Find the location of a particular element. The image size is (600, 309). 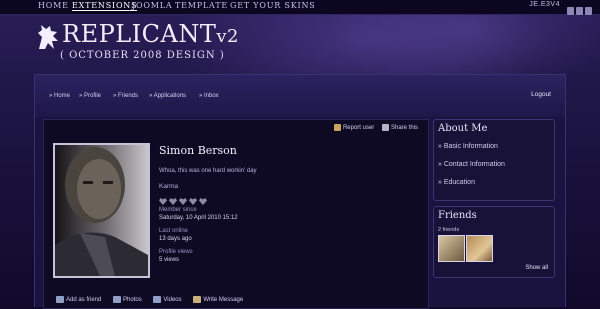

avatar-photo is located at coordinates (101, 210).